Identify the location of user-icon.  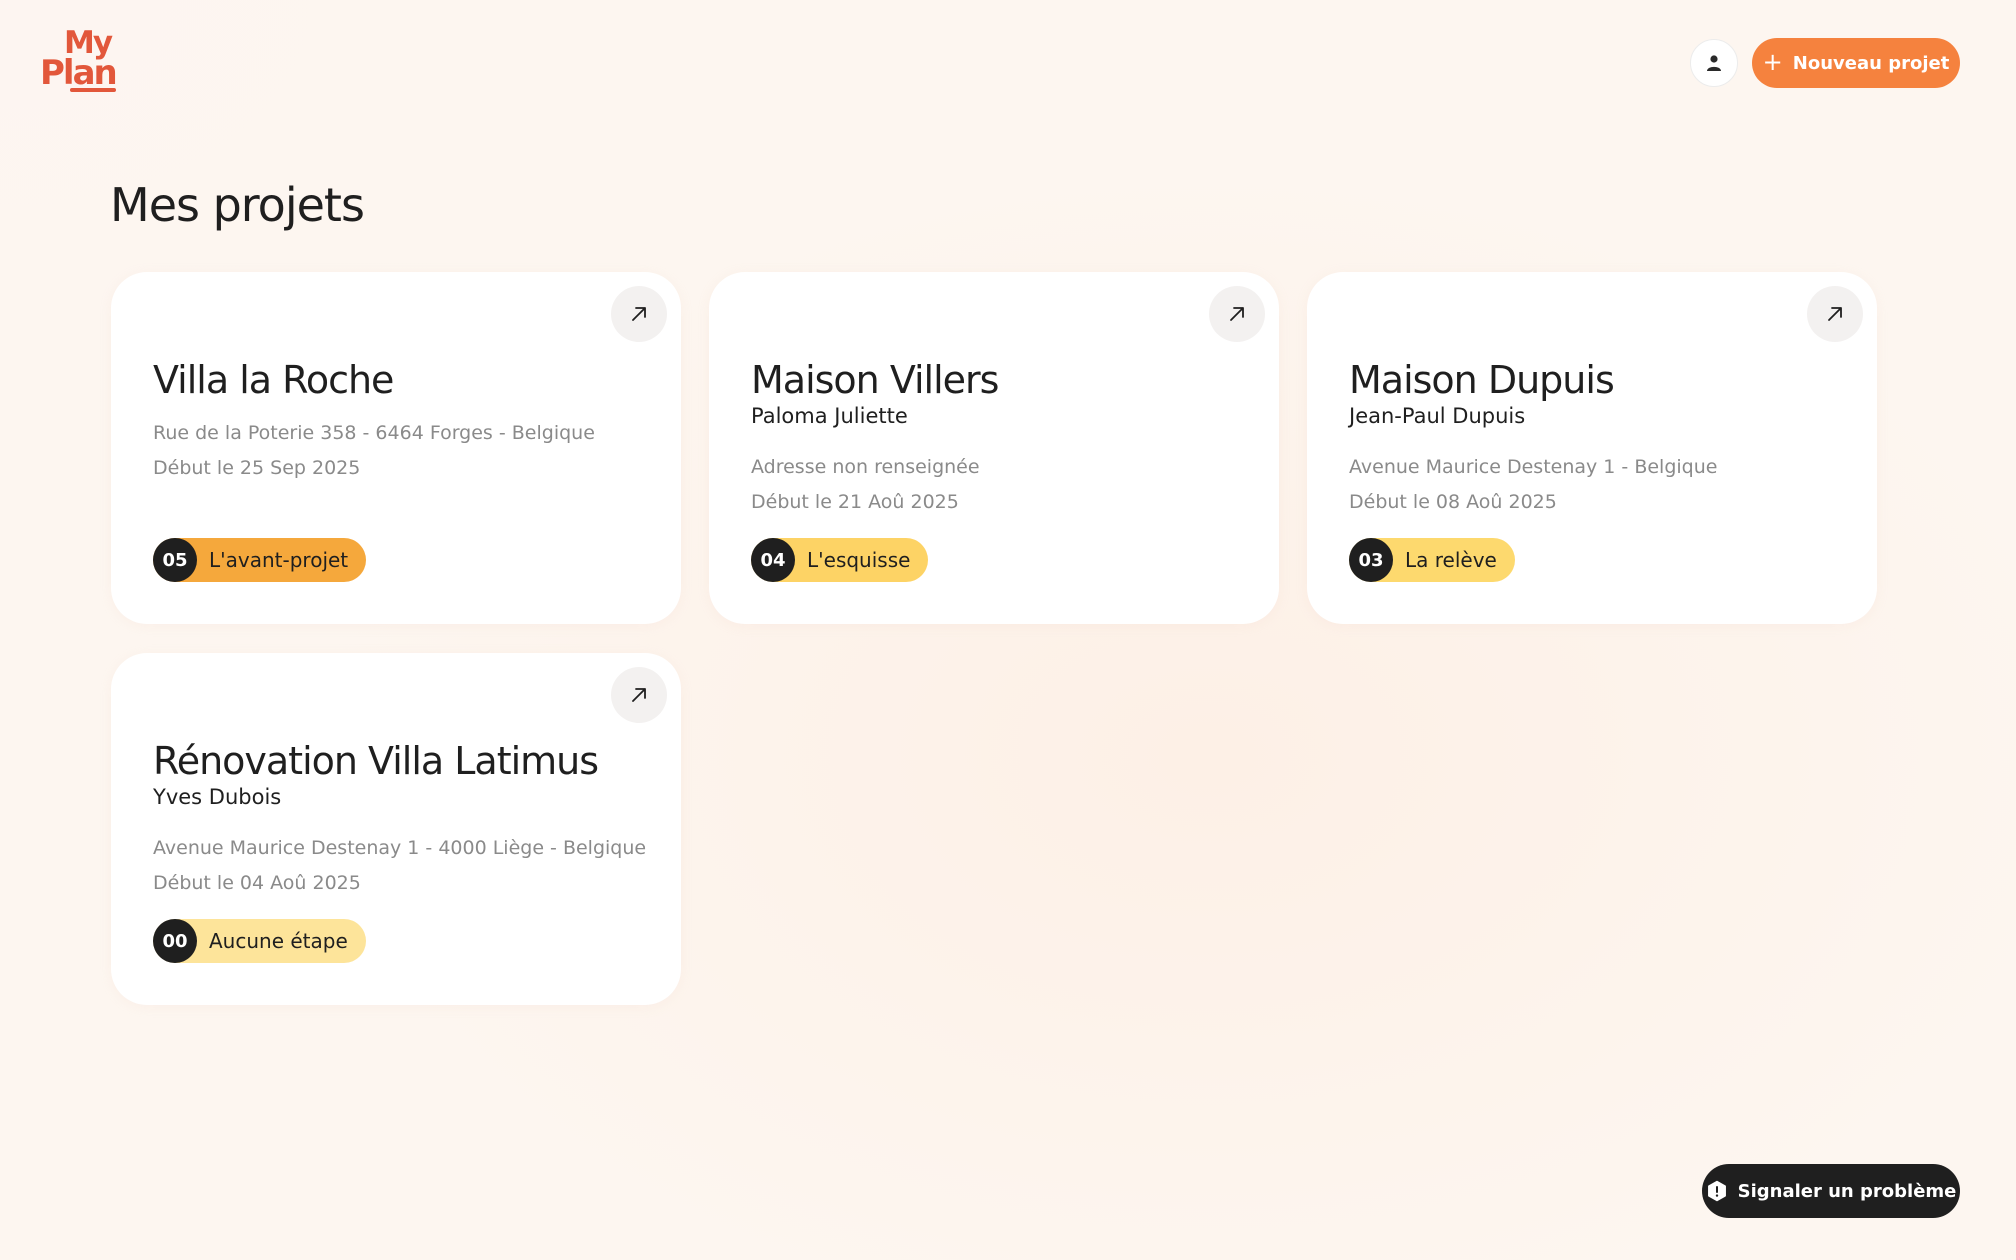
(1714, 63).